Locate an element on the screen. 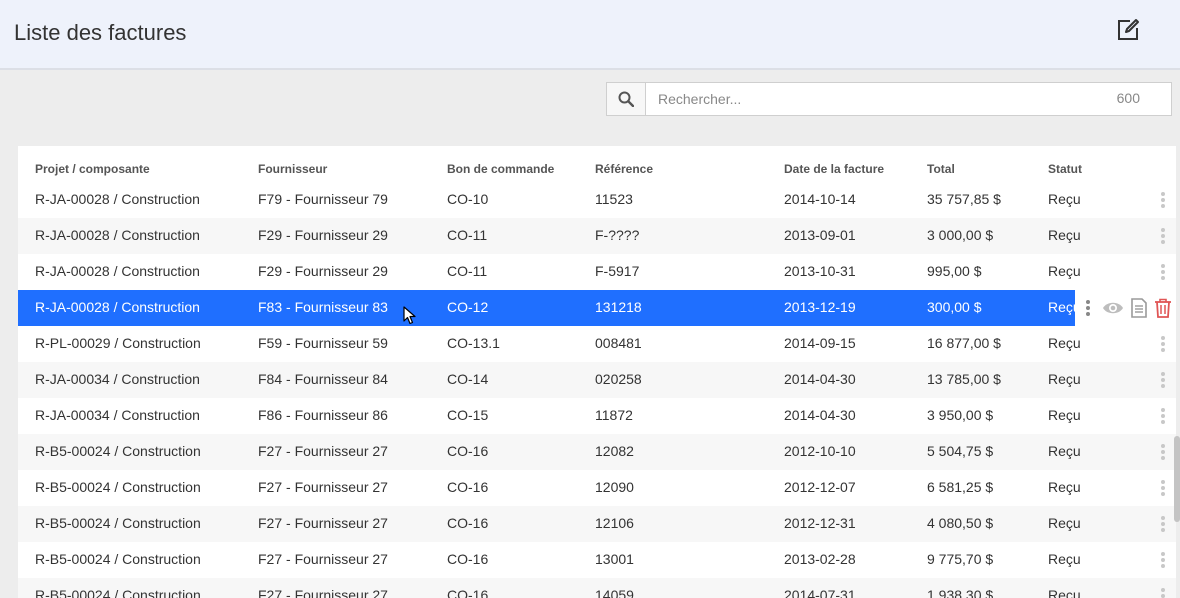 The image size is (1180, 598). cell-bon-de-commande: CO-15 is located at coordinates (468, 415).